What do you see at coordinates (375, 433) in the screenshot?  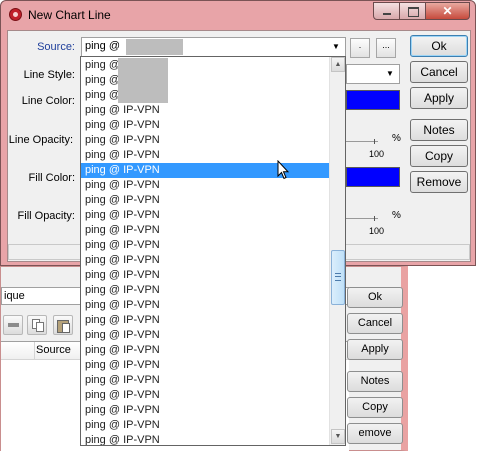 I see `background-remove-button: emove` at bounding box center [375, 433].